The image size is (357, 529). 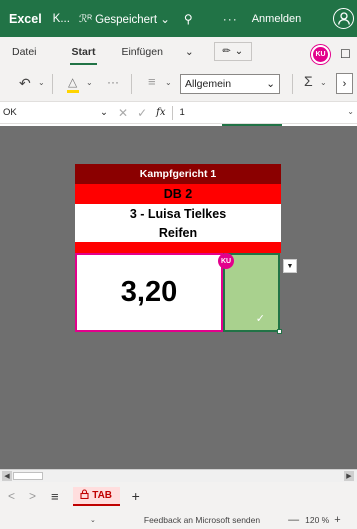 What do you see at coordinates (260, 319) in the screenshot?
I see `checkmark-icon: ✓` at bounding box center [260, 319].